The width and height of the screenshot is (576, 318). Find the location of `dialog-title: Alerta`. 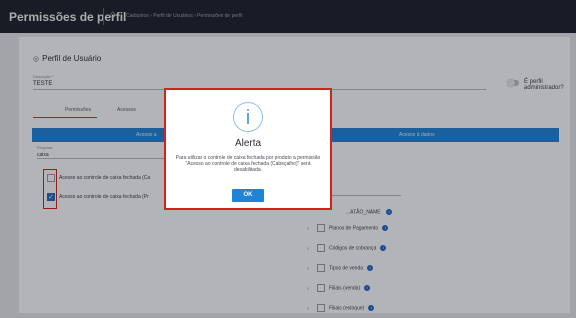

dialog-title: Alerta is located at coordinates (248, 143).